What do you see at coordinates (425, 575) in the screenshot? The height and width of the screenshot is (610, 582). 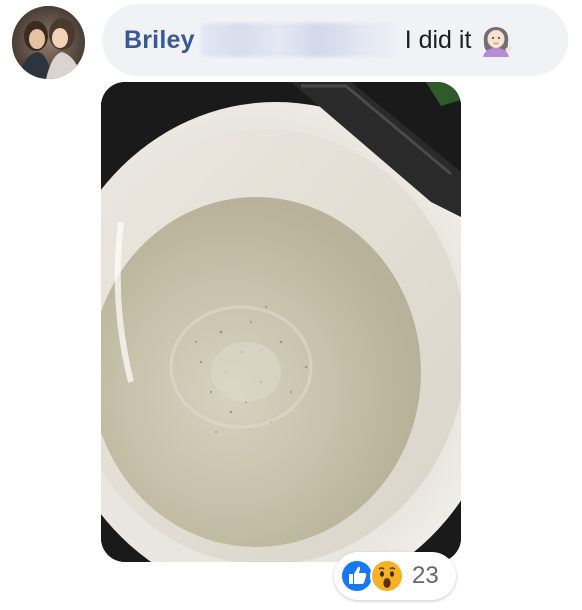 I see `reaction-count: 23` at bounding box center [425, 575].